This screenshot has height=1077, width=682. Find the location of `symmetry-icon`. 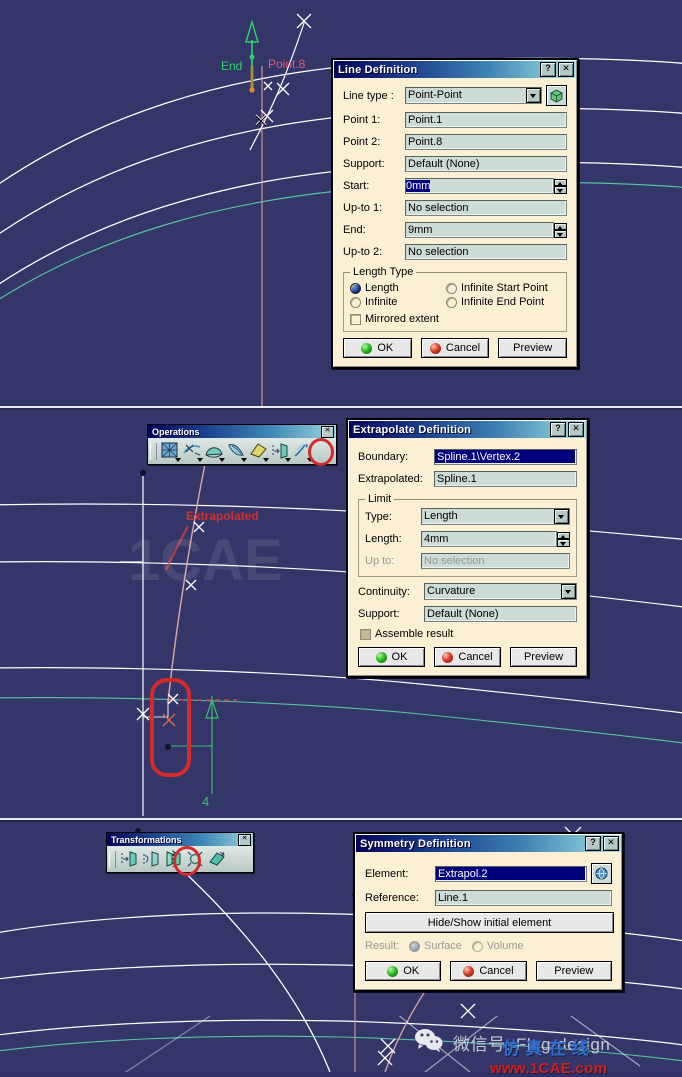

symmetry-icon is located at coordinates (174, 859).